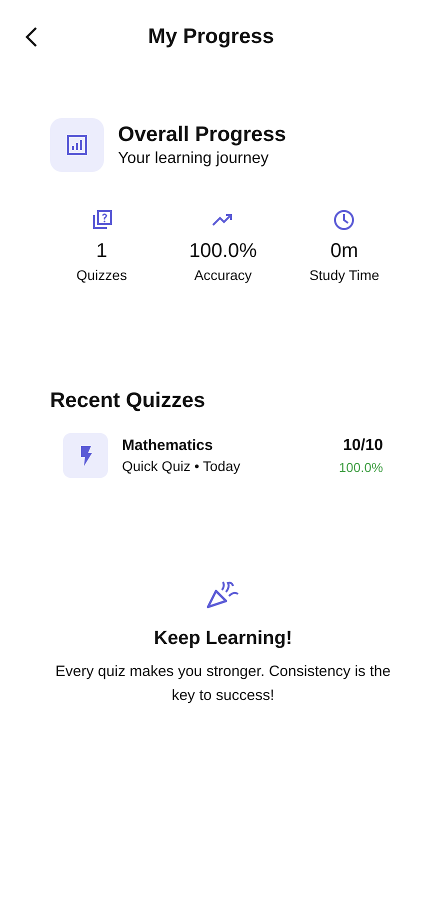 Image resolution: width=446 pixels, height=900 pixels. What do you see at coordinates (223, 275) in the screenshot?
I see `stat-label: Accuracy` at bounding box center [223, 275].